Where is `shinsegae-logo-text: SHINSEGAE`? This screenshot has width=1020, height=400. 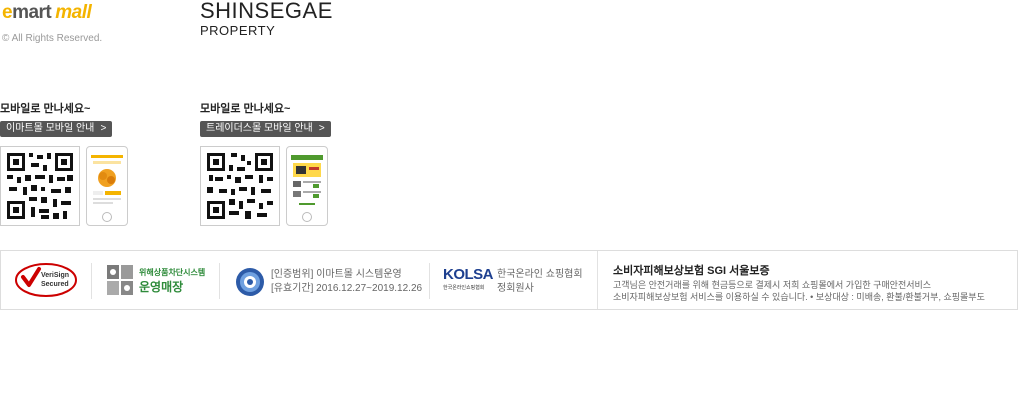
shinsegae-logo-text: SHINSEGAE is located at coordinates (266, 11).